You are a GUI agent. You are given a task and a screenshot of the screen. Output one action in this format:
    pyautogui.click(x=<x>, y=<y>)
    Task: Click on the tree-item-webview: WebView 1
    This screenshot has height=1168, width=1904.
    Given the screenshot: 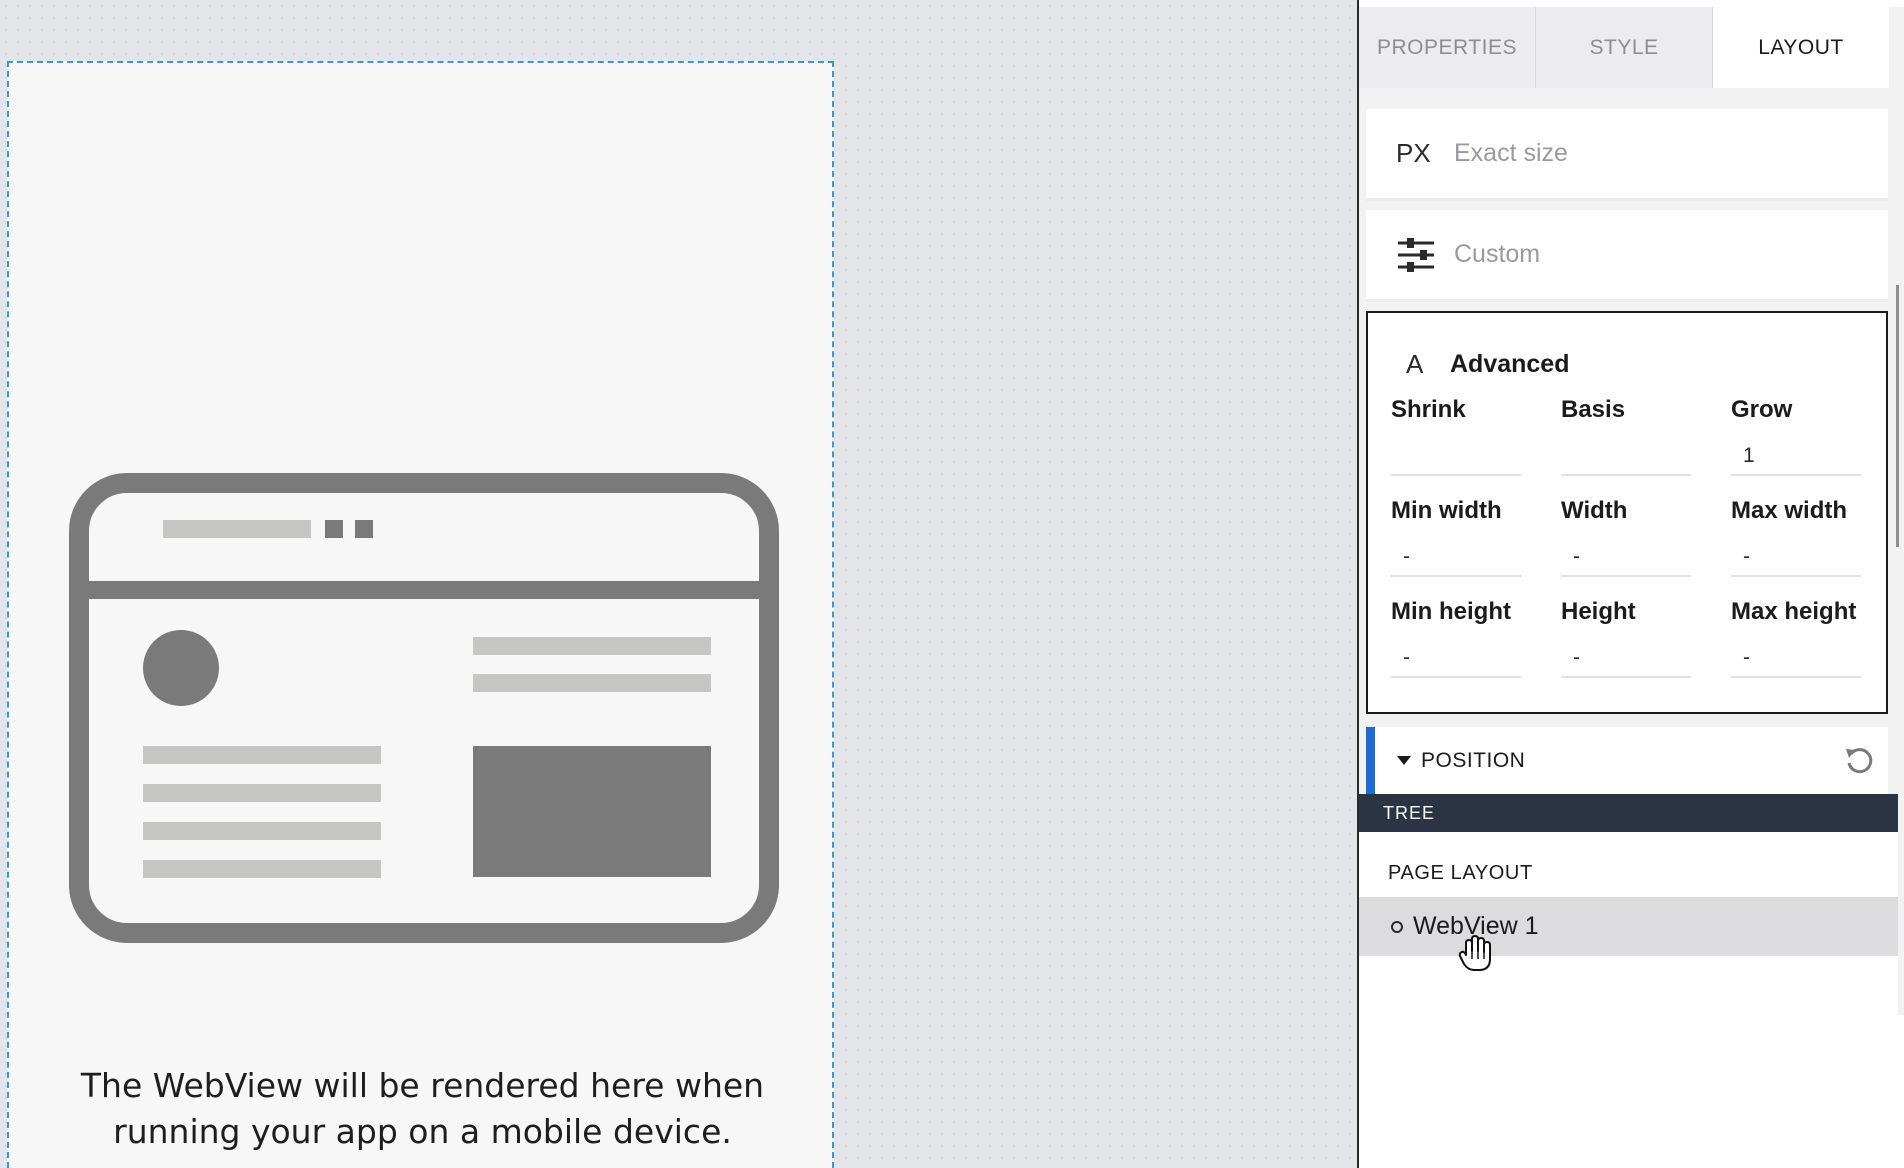 What is the action you would take?
    pyautogui.click(x=1628, y=926)
    